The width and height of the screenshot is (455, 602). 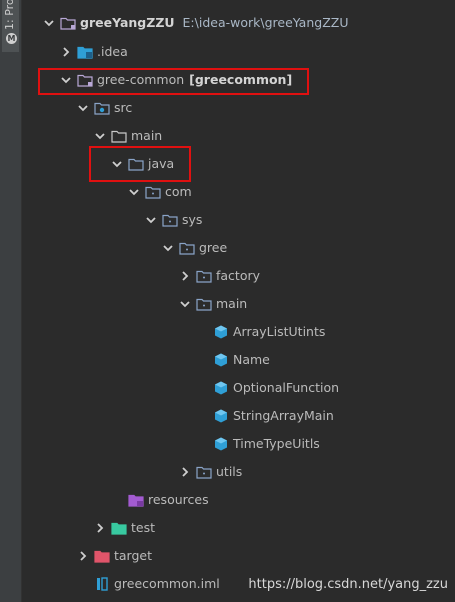 I want to click on tree-node-label: com, so click(x=178, y=191).